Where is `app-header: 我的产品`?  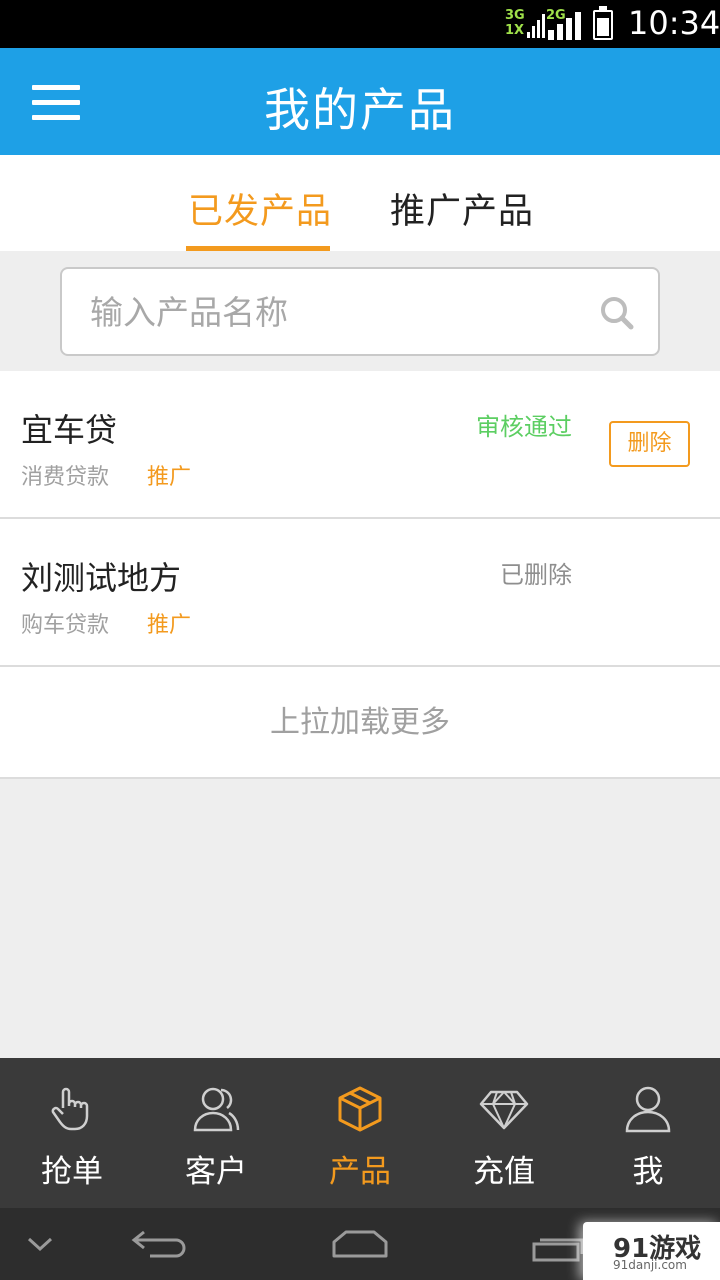 app-header: 我的产品 is located at coordinates (360, 101).